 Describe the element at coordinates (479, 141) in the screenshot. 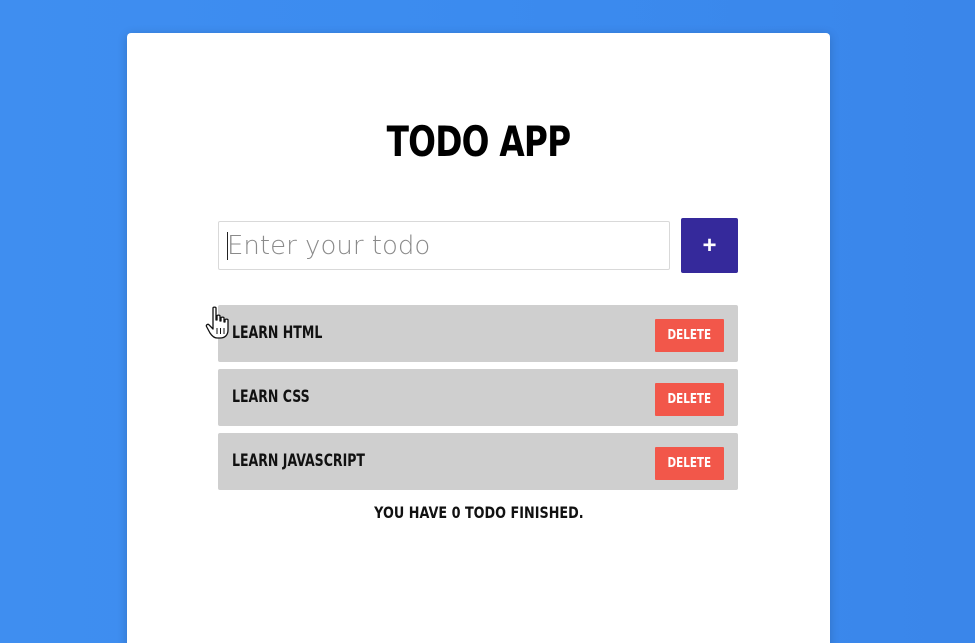

I see `page-title: TODO APP` at that location.